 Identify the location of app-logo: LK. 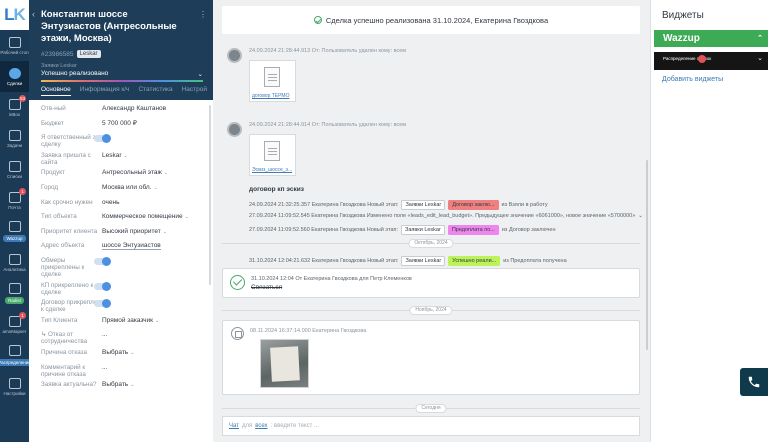
(14, 15).